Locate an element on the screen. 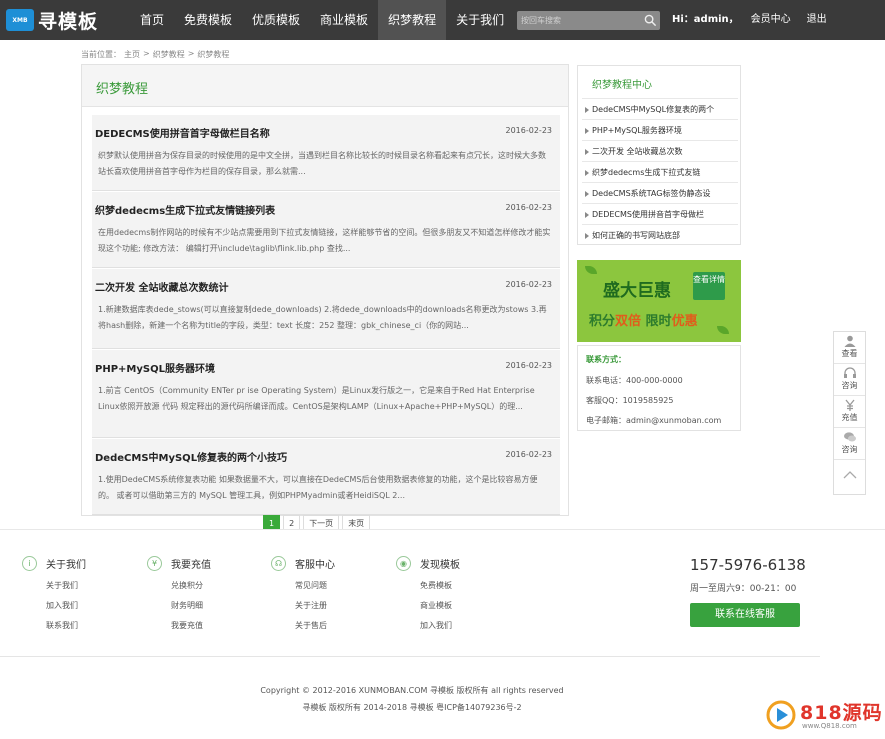 The height and width of the screenshot is (739, 885). site-logo: XMB 寻模板 is located at coordinates (52, 20).